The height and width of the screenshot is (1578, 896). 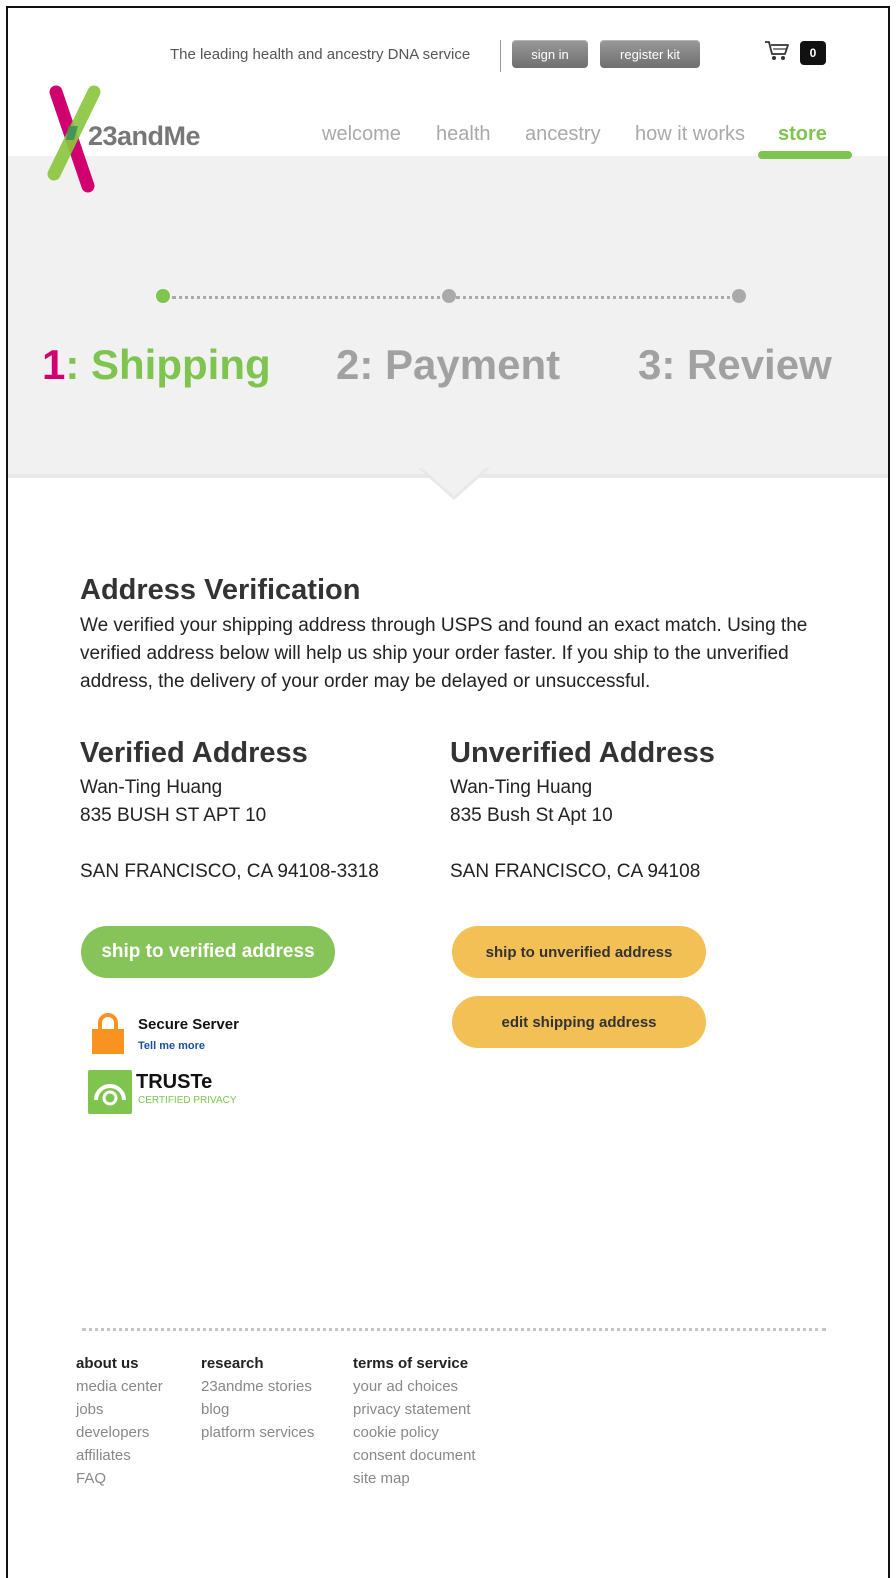 What do you see at coordinates (171, 1046) in the screenshot?
I see `tell-me-more-link: Tell me more` at bounding box center [171, 1046].